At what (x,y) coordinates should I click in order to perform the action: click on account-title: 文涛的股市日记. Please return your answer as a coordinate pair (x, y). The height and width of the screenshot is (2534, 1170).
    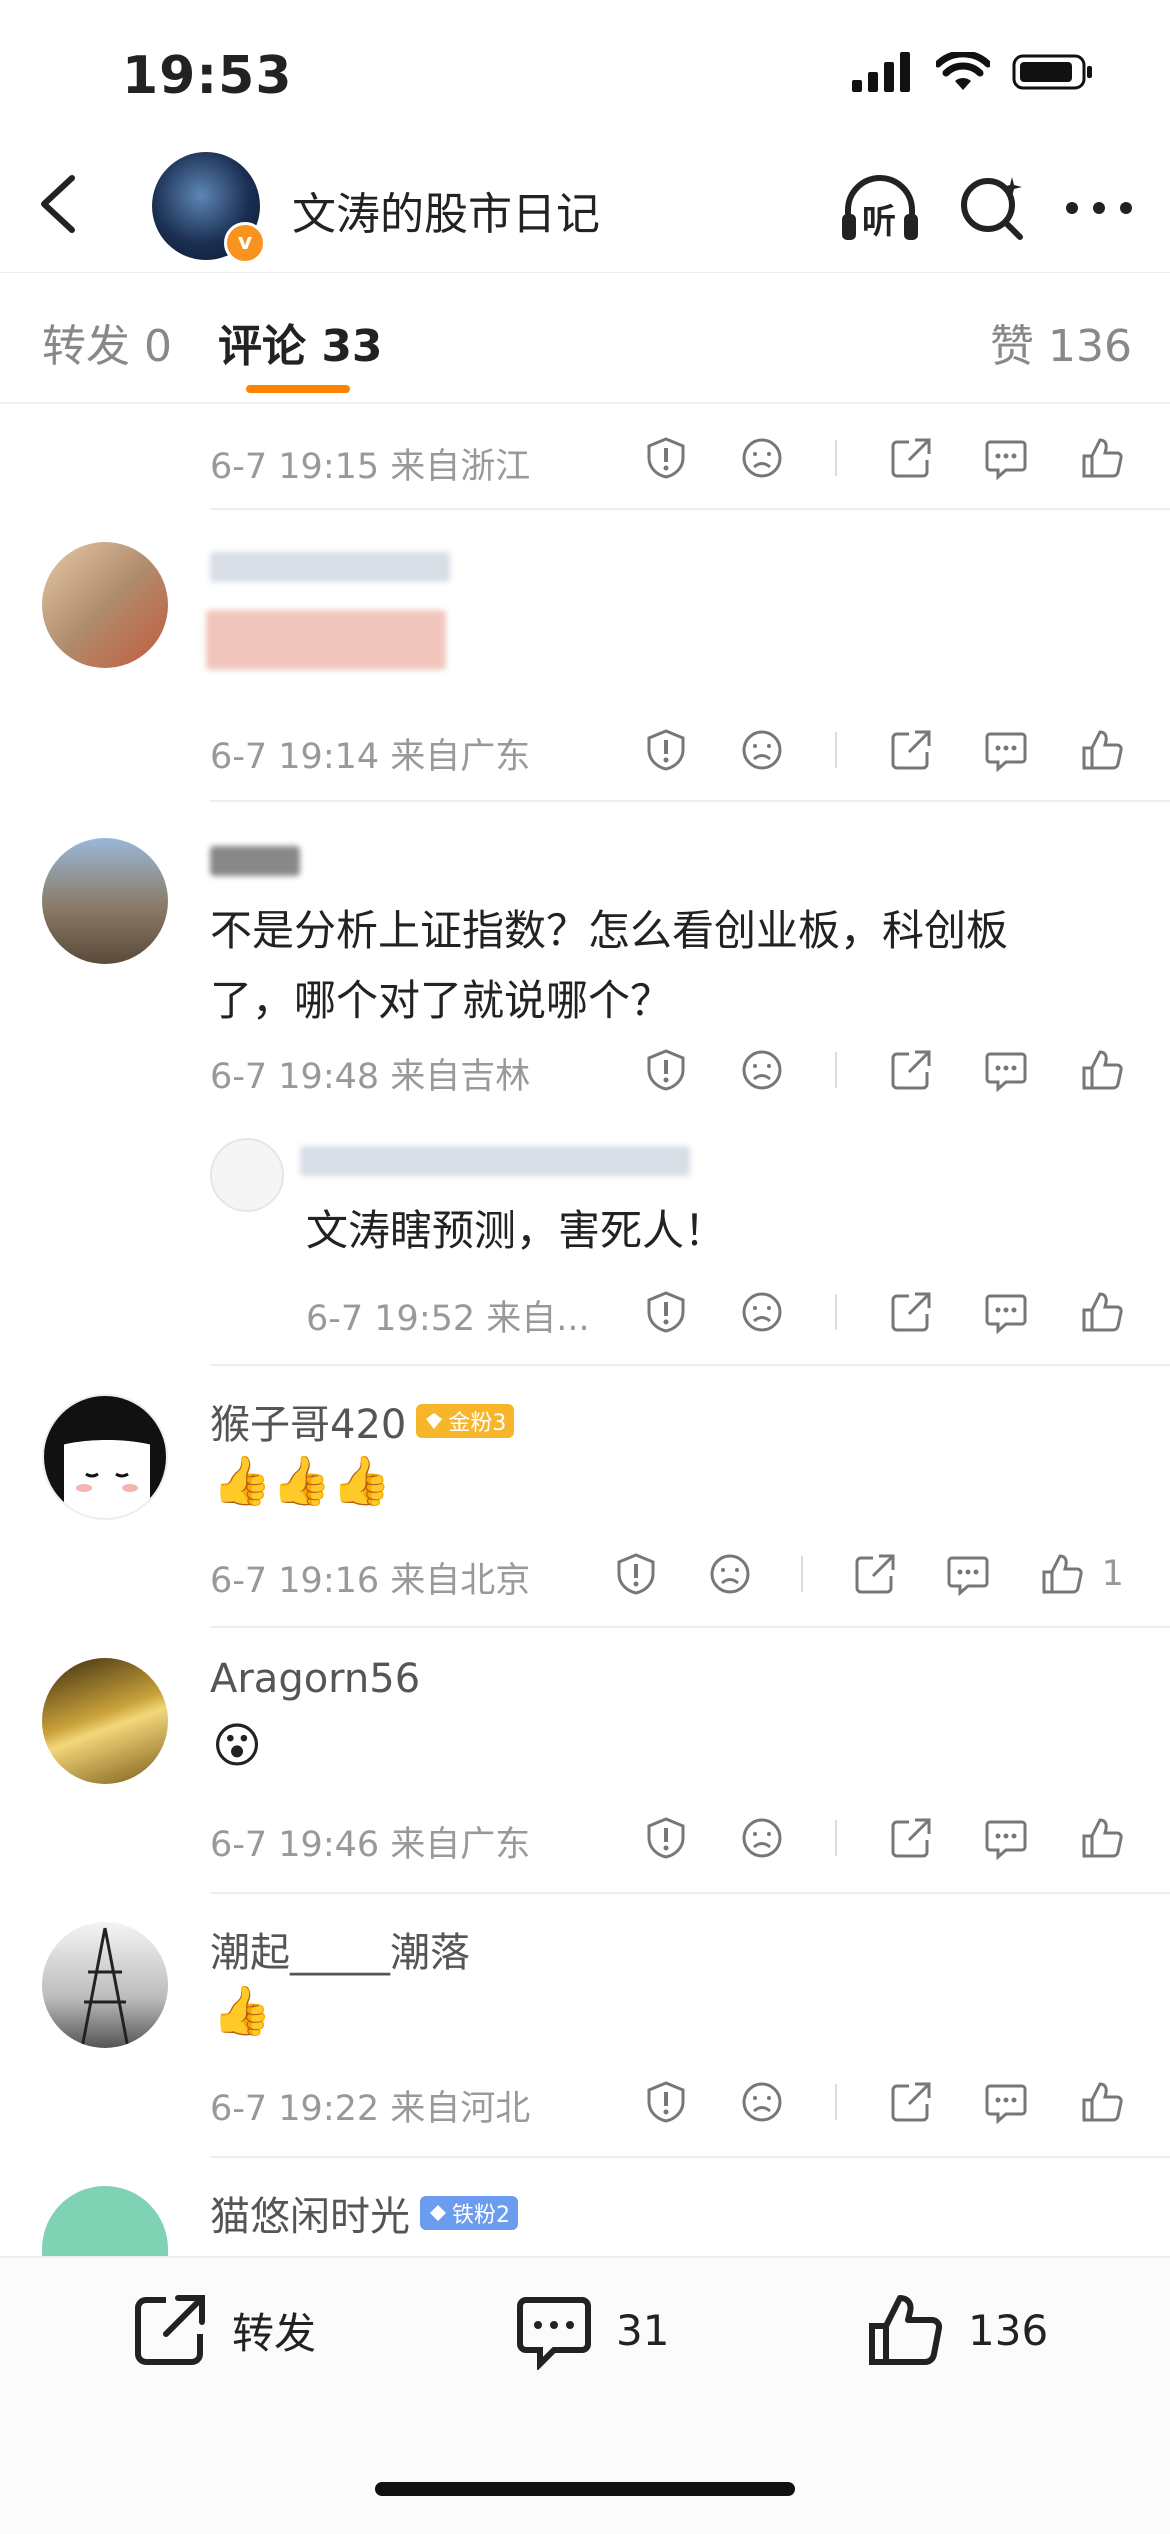
    Looking at the image, I should click on (446, 210).